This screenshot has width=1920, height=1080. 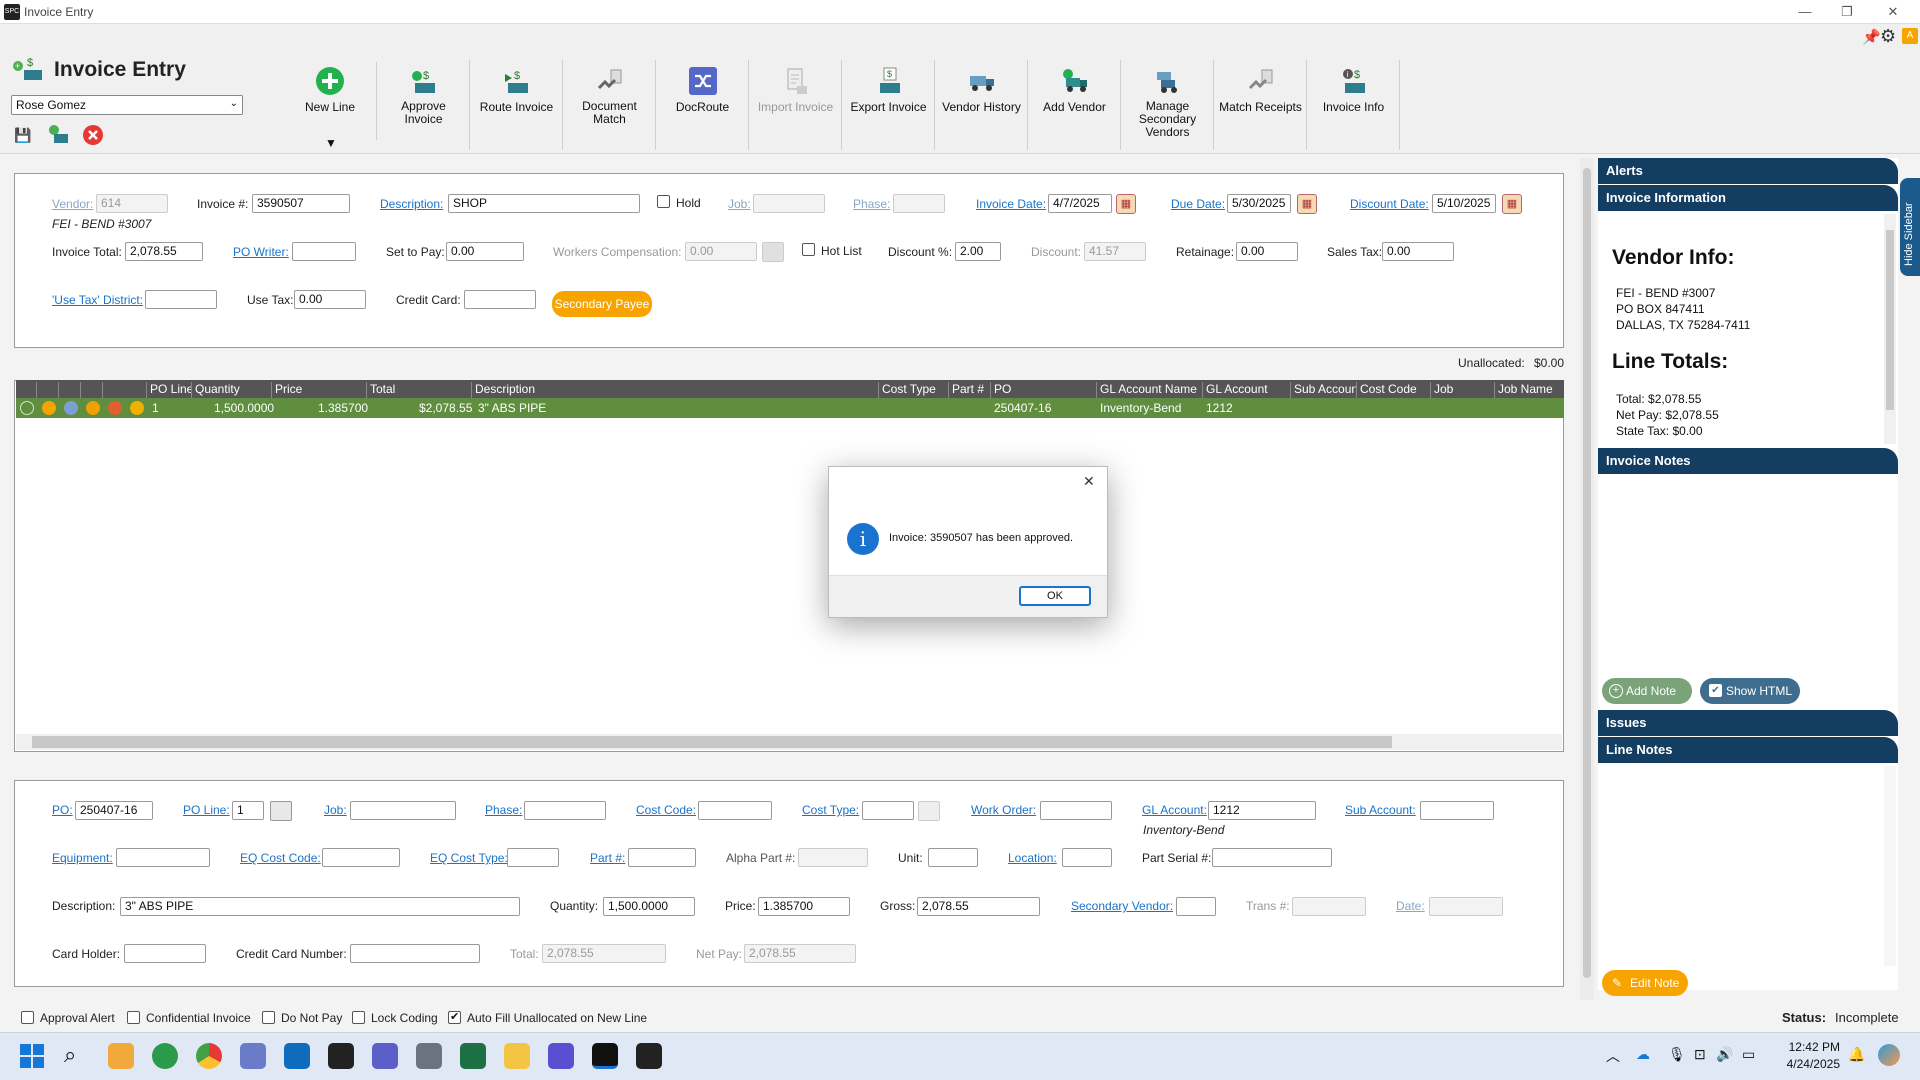 I want to click on edit-note-button: ✎ Edit Note, so click(x=1645, y=983).